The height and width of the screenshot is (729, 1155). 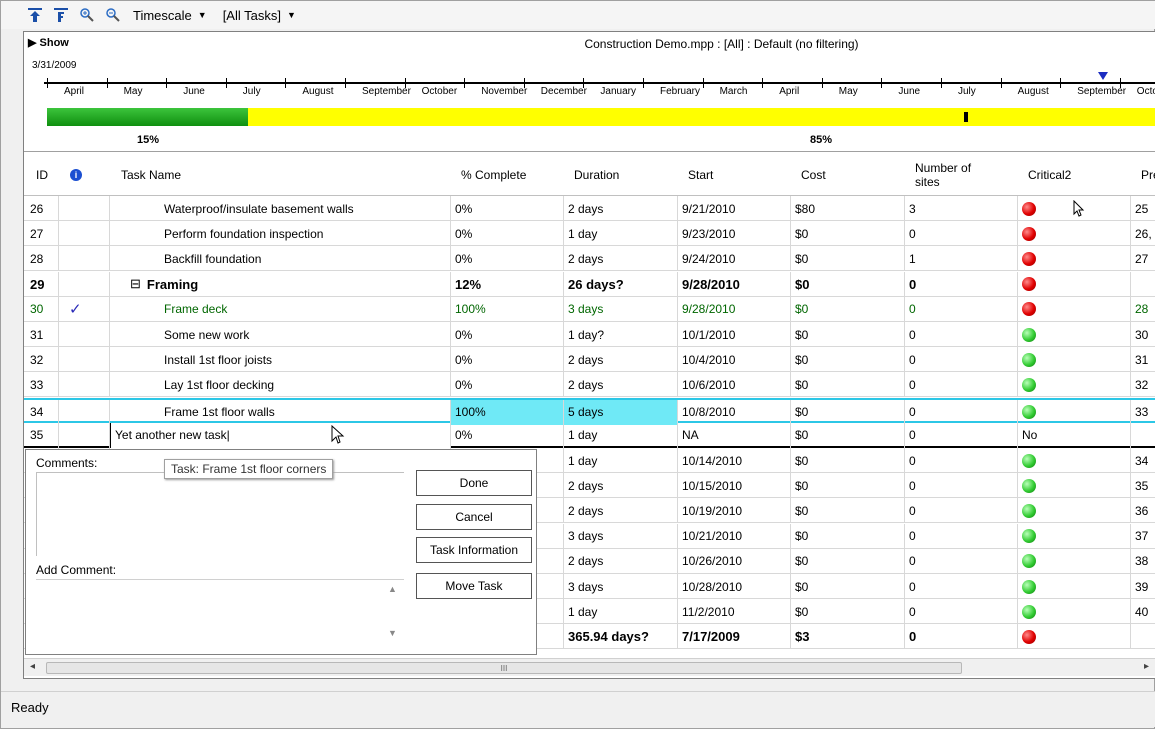 I want to click on cell-start: 10/1/2010, so click(x=734, y=334).